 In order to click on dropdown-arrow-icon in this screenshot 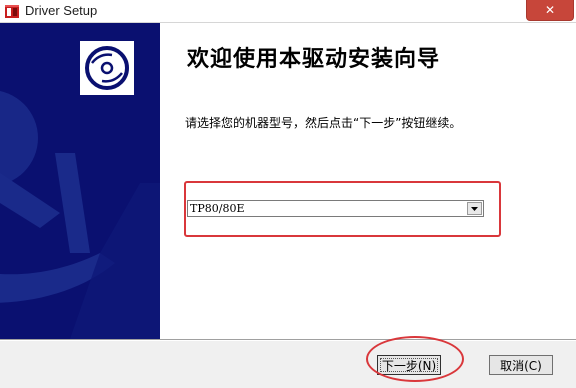, I will do `click(474, 208)`.